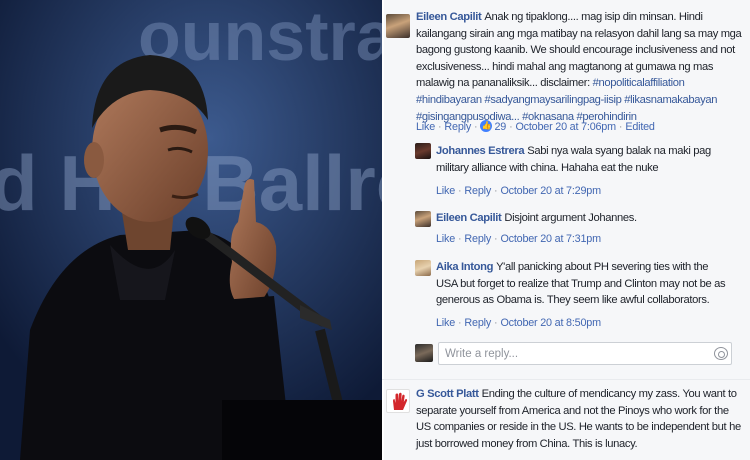  I want to click on hand-stop-icon, so click(400, 401).